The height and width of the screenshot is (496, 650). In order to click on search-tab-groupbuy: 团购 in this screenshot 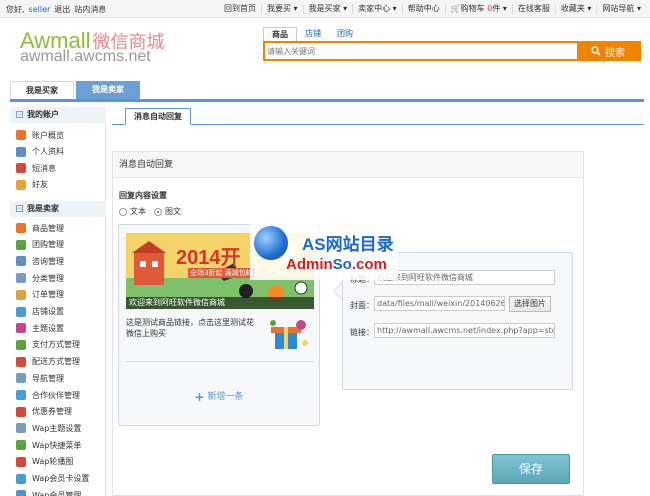, I will do `click(345, 34)`.